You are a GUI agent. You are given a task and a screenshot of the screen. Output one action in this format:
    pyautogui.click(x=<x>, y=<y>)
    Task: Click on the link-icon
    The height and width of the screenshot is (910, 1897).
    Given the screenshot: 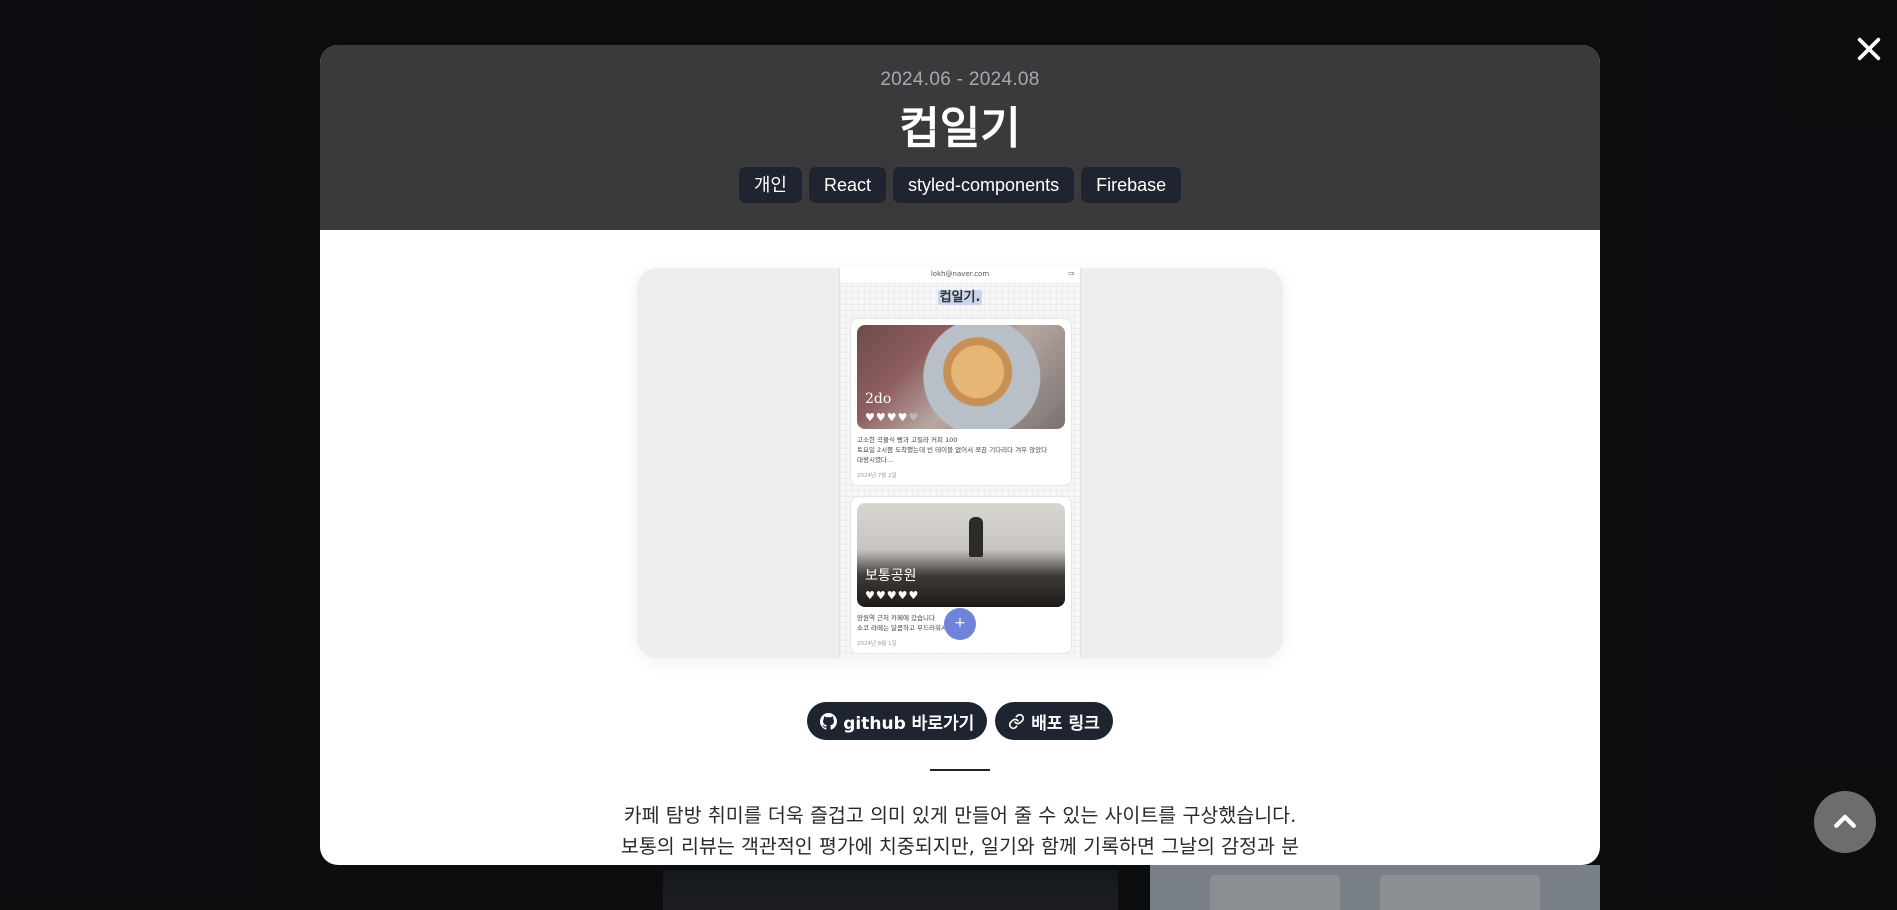 What is the action you would take?
    pyautogui.click(x=1017, y=721)
    